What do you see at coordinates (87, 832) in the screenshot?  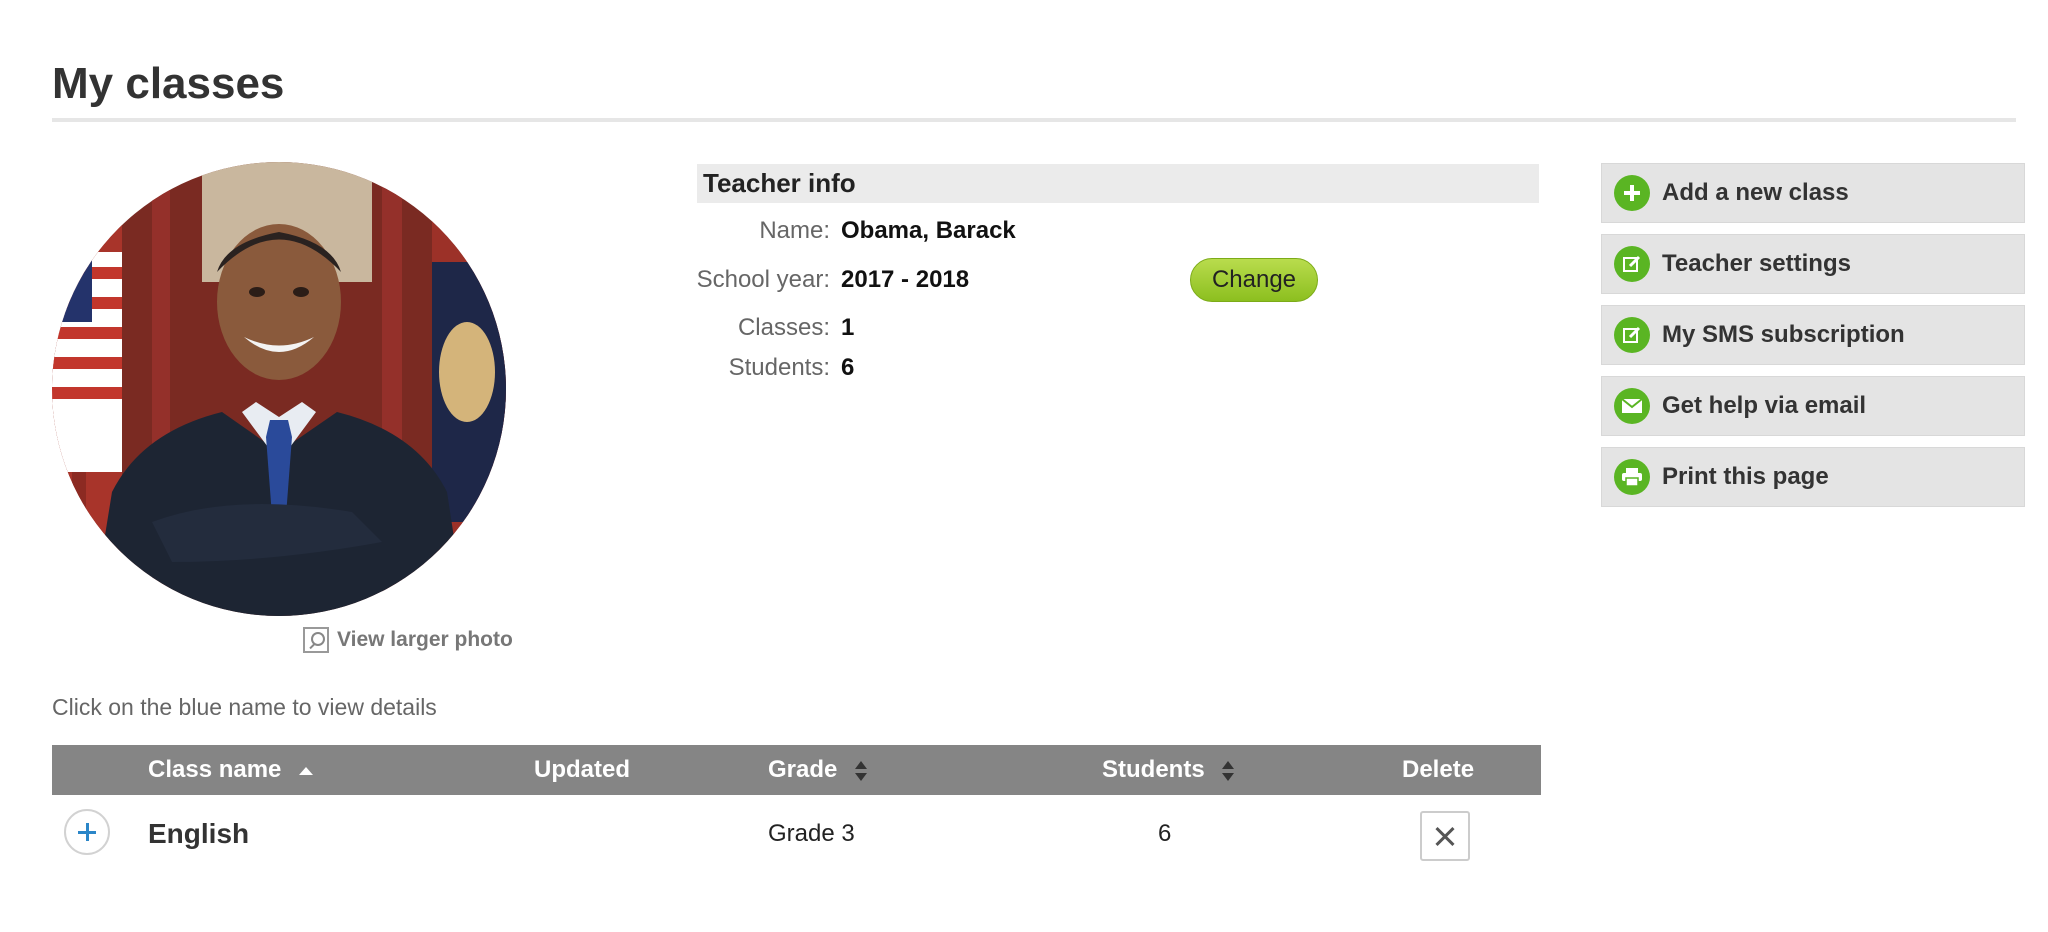 I see `expand-row-button` at bounding box center [87, 832].